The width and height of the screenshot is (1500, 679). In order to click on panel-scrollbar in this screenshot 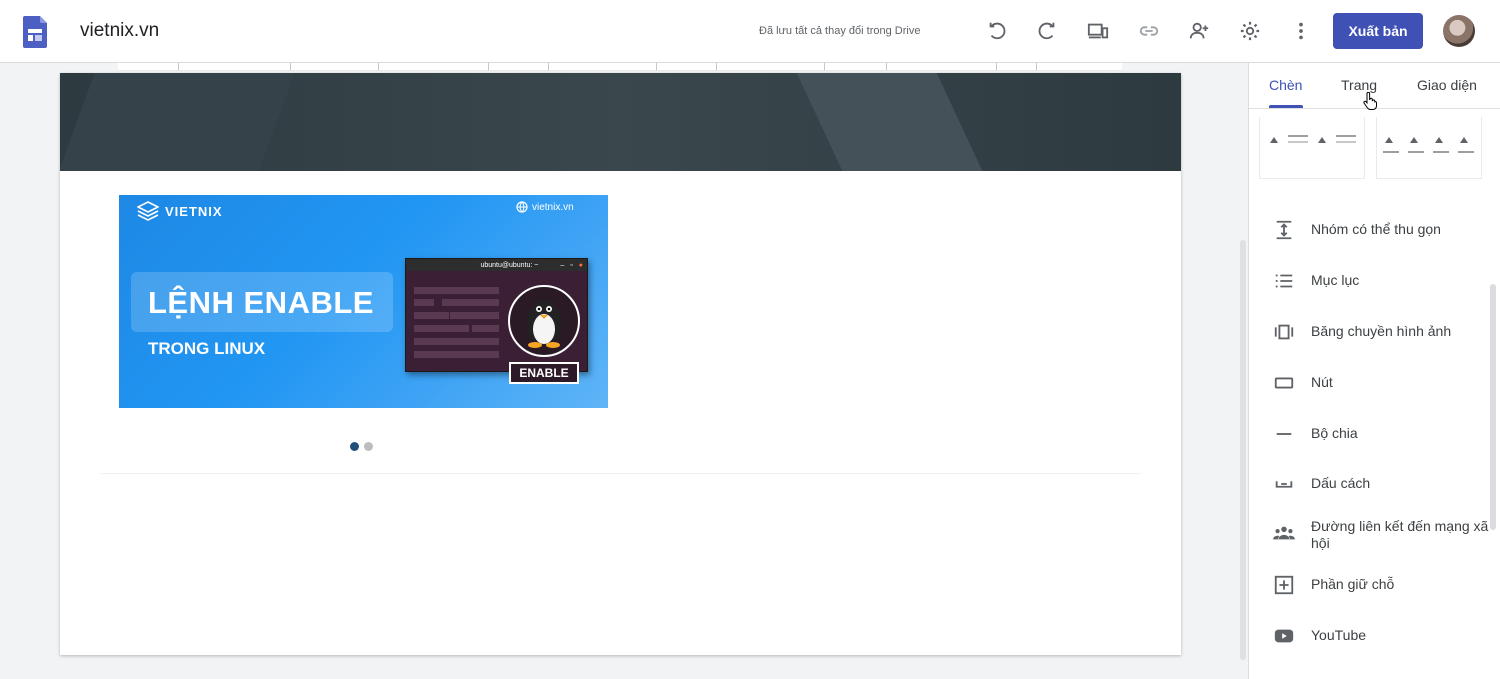, I will do `click(1493, 407)`.